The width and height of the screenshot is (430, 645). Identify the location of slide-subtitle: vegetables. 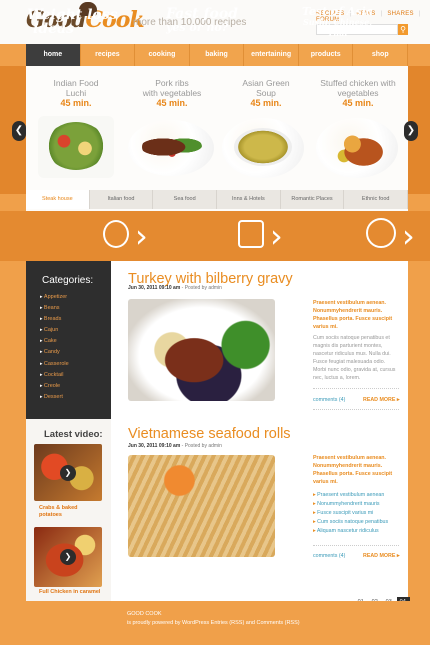
(358, 93).